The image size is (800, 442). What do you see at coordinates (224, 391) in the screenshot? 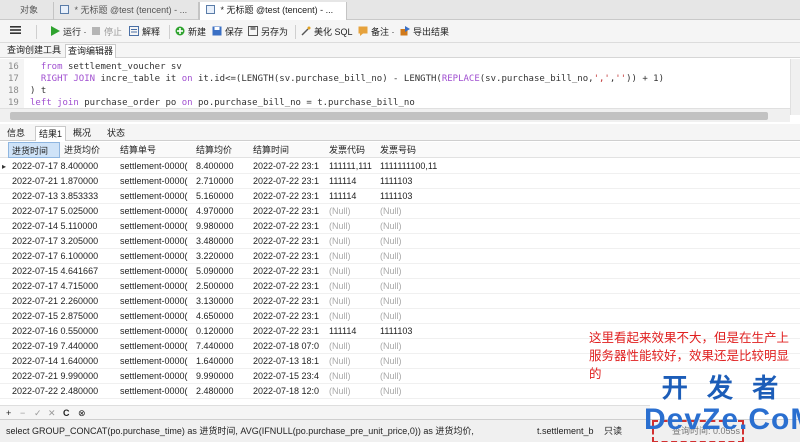
I see `table-cell: 2.480000` at bounding box center [224, 391].